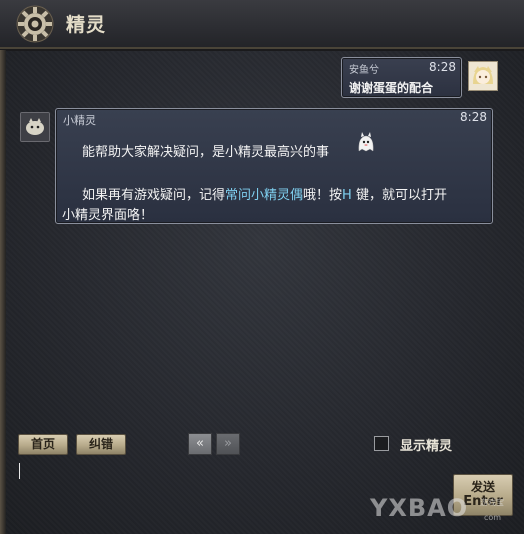 The height and width of the screenshot is (534, 524). Describe the element at coordinates (43, 444) in the screenshot. I see `home-button: 首页` at that location.